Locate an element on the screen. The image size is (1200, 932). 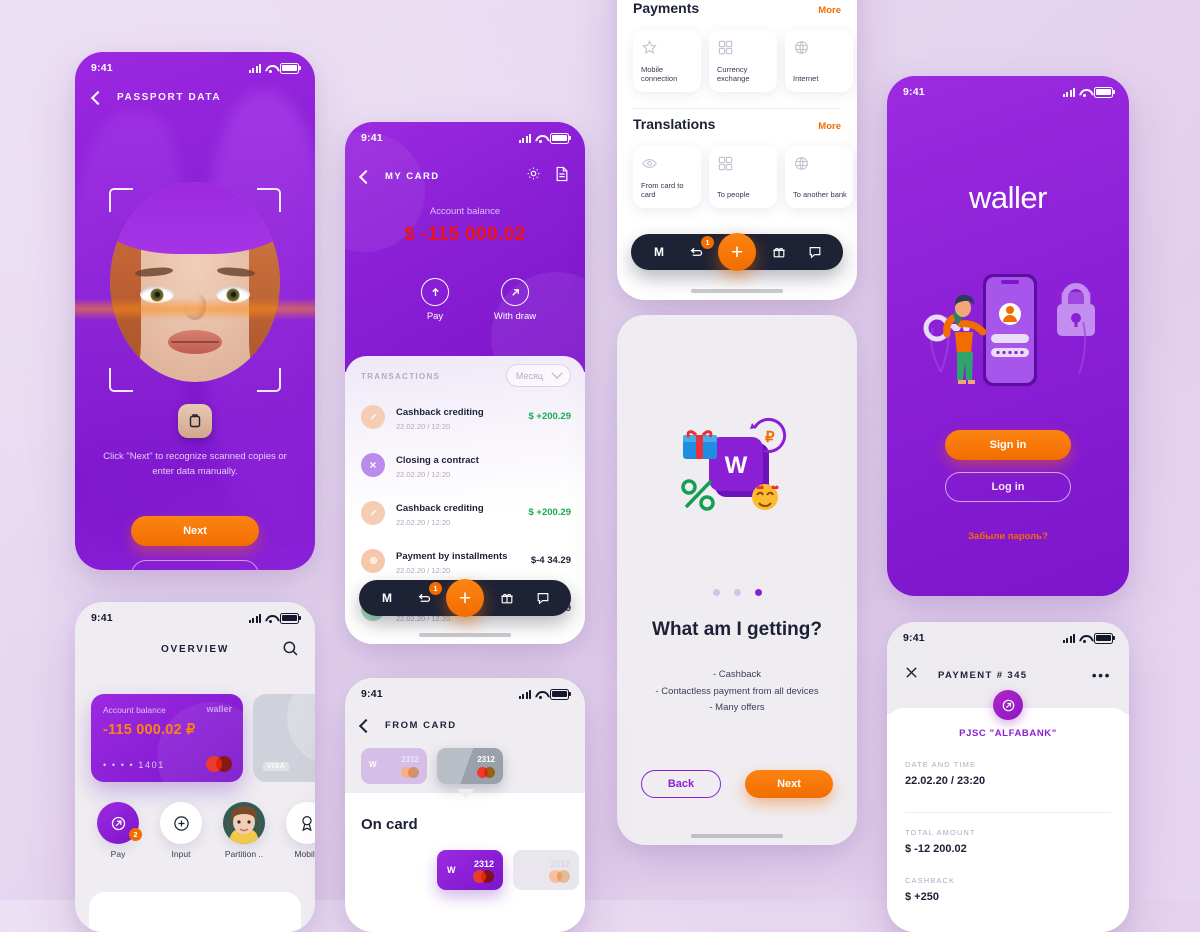
quick-action-partition: Partition .. is located at coordinates (244, 832).